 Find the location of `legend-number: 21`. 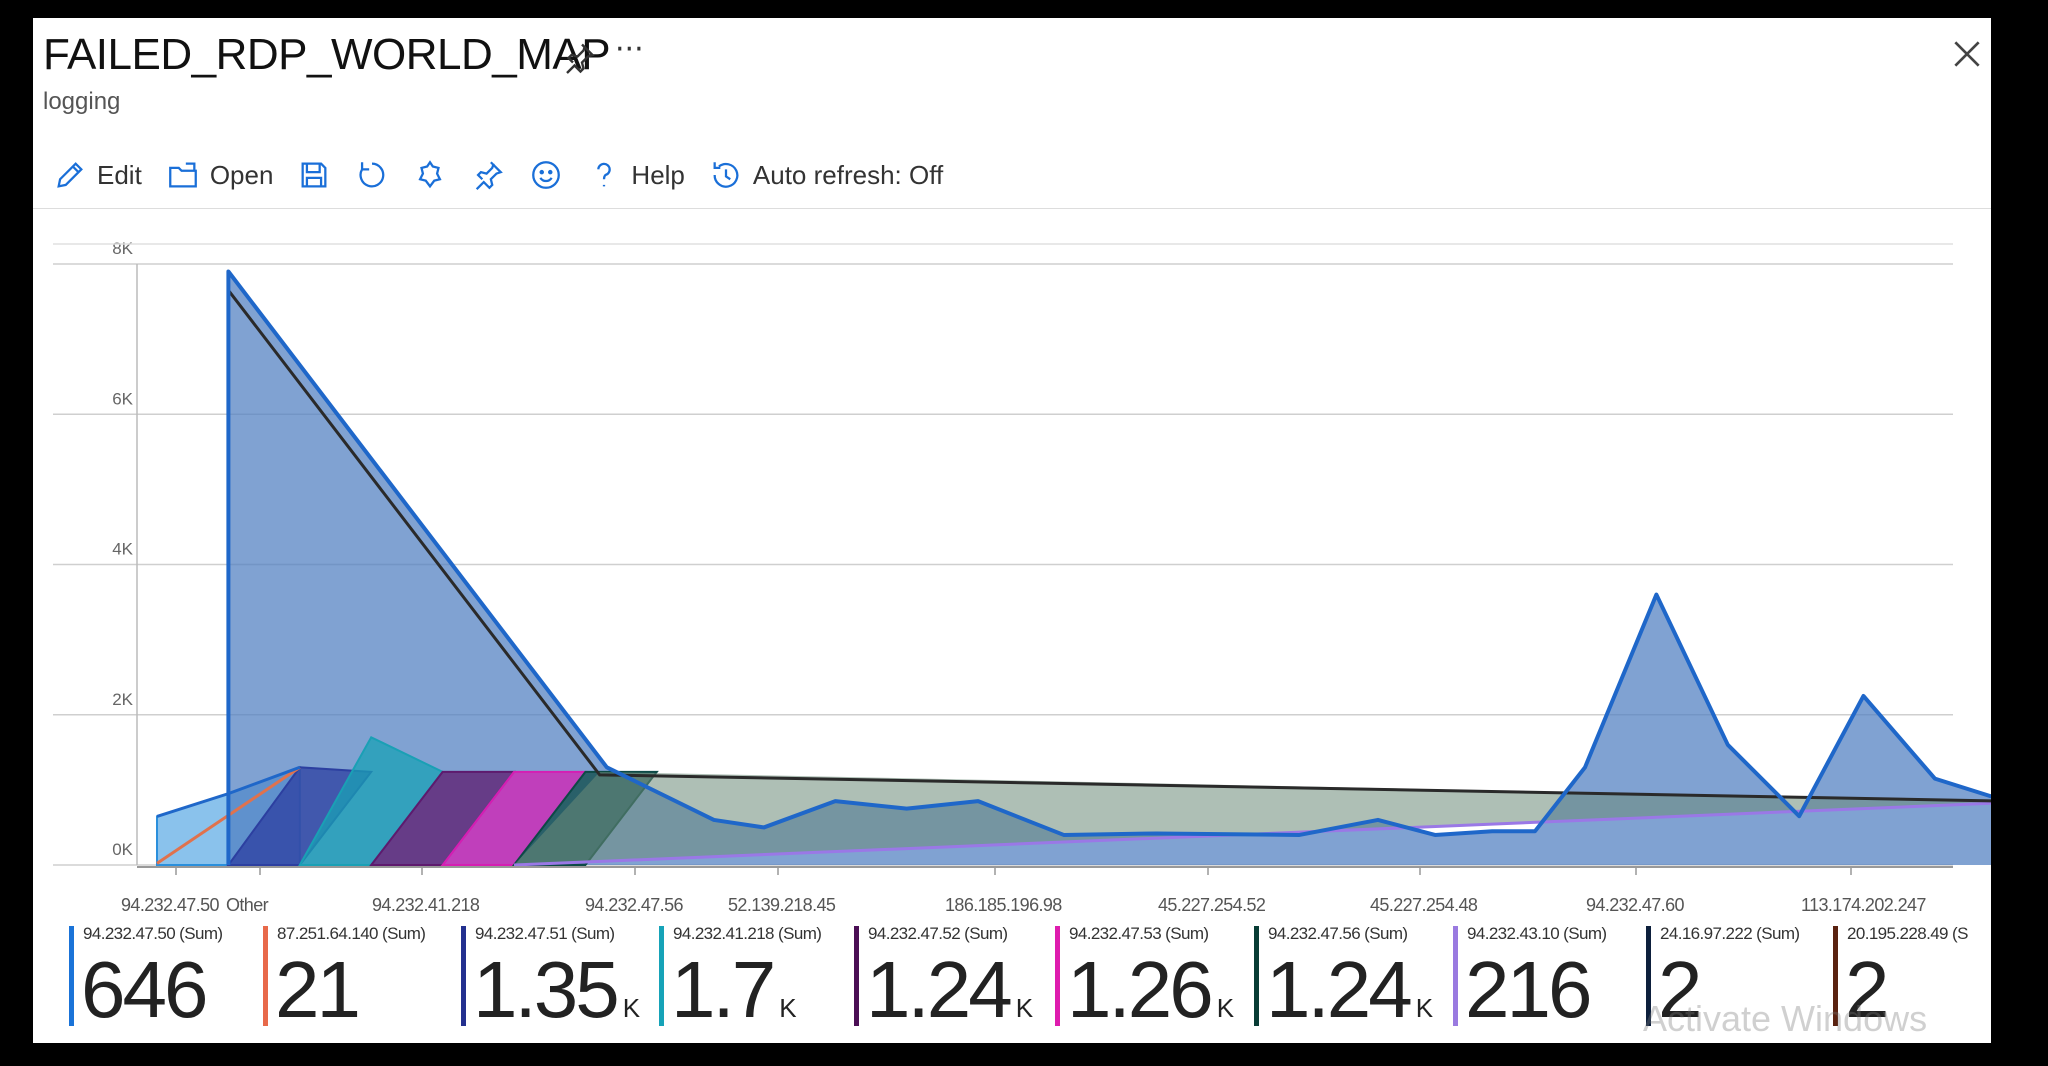

legend-number: 21 is located at coordinates (318, 989).